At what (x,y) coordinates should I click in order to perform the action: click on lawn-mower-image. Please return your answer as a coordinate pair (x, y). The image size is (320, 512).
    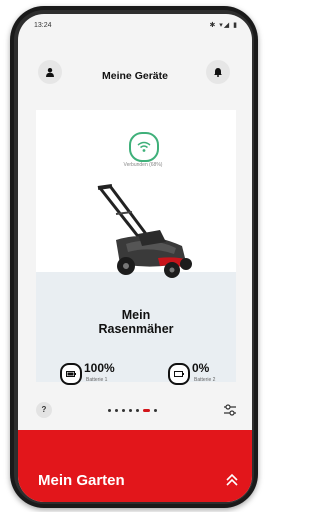
    Looking at the image, I should click on (144, 231).